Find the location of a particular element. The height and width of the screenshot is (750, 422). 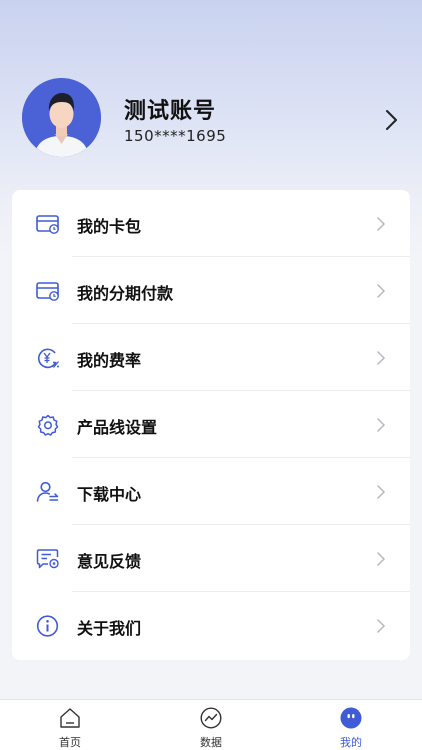

menu-item-label: 我的分期付款 is located at coordinates (125, 293).